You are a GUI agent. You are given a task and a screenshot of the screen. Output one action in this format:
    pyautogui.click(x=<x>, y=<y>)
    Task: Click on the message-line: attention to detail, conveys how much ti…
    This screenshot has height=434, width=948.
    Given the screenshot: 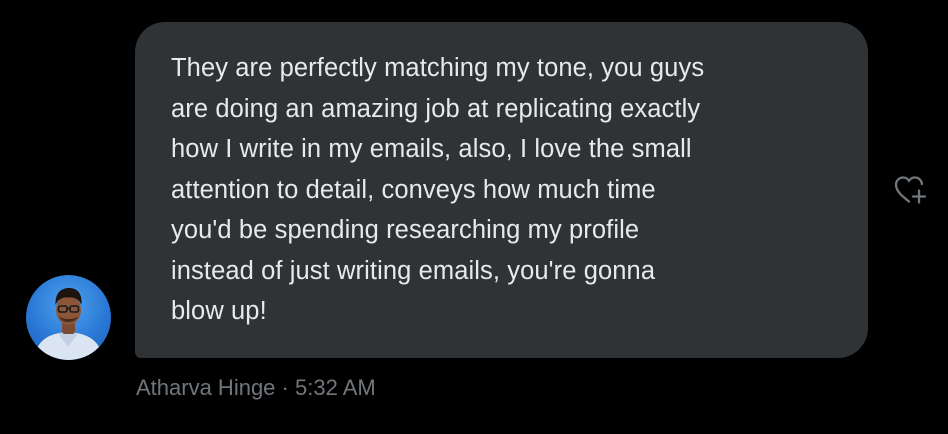 What is the action you would take?
    pyautogui.click(x=413, y=189)
    